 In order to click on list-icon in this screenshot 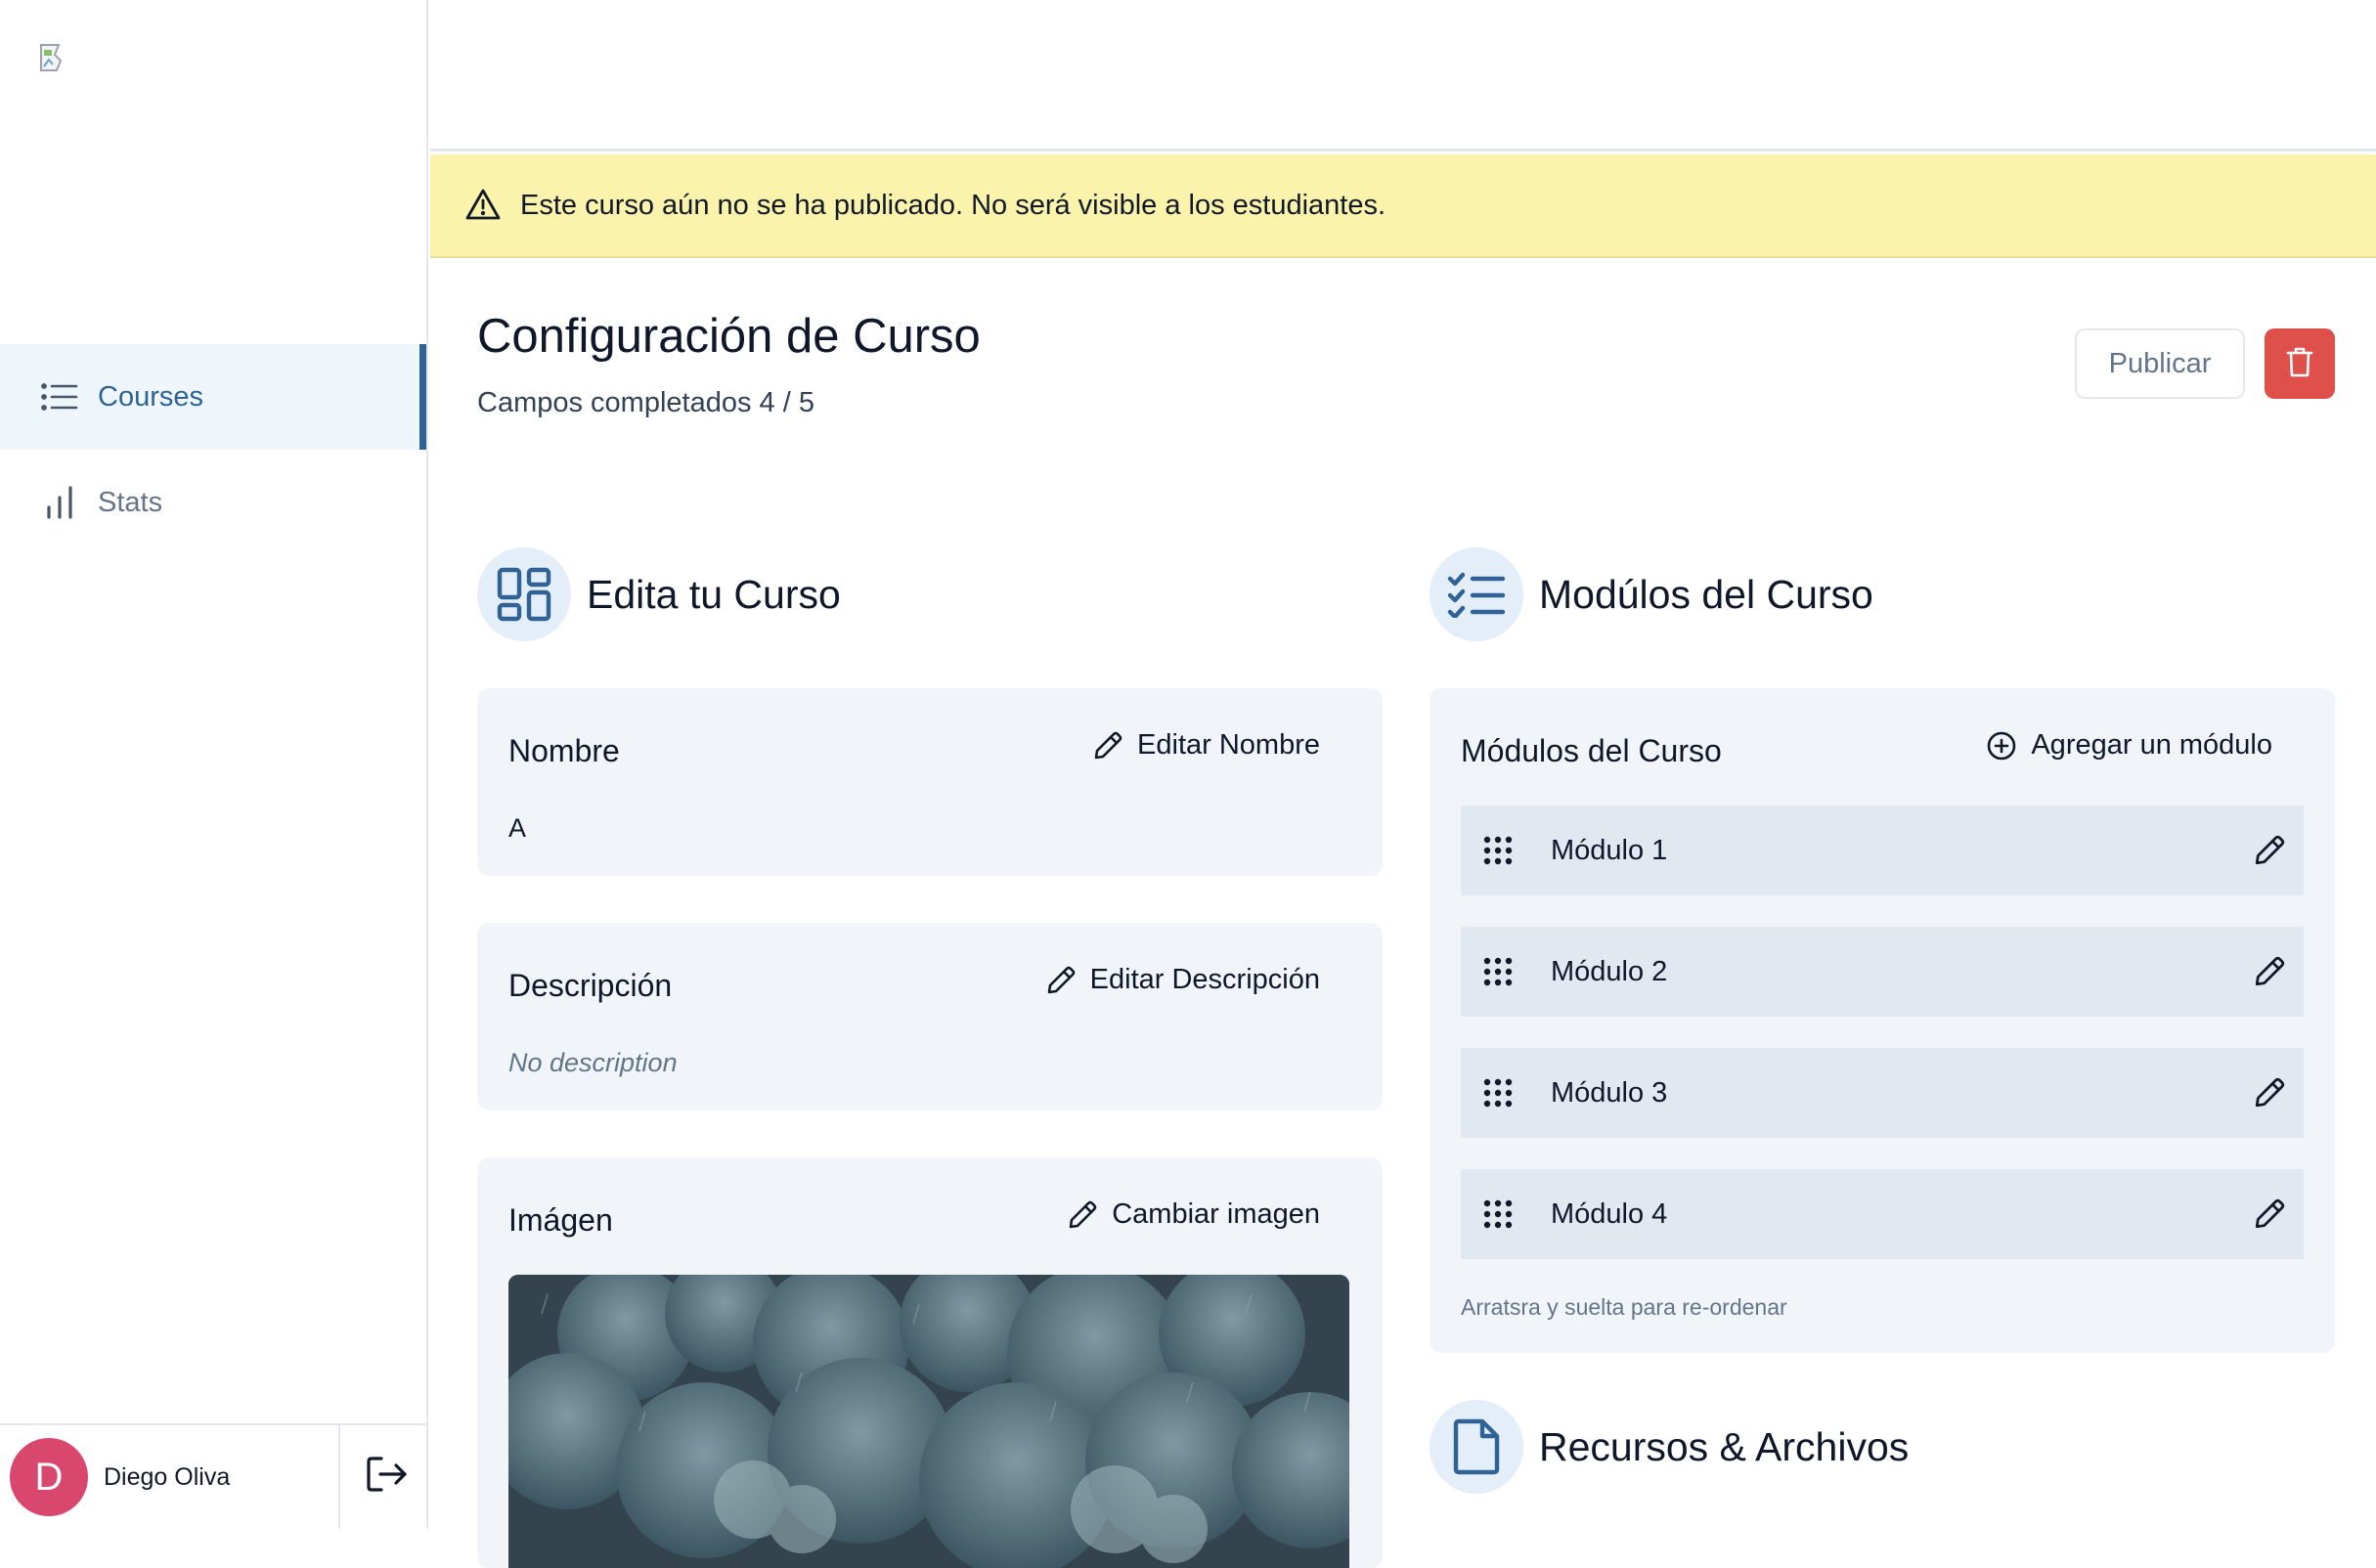, I will do `click(59, 396)`.